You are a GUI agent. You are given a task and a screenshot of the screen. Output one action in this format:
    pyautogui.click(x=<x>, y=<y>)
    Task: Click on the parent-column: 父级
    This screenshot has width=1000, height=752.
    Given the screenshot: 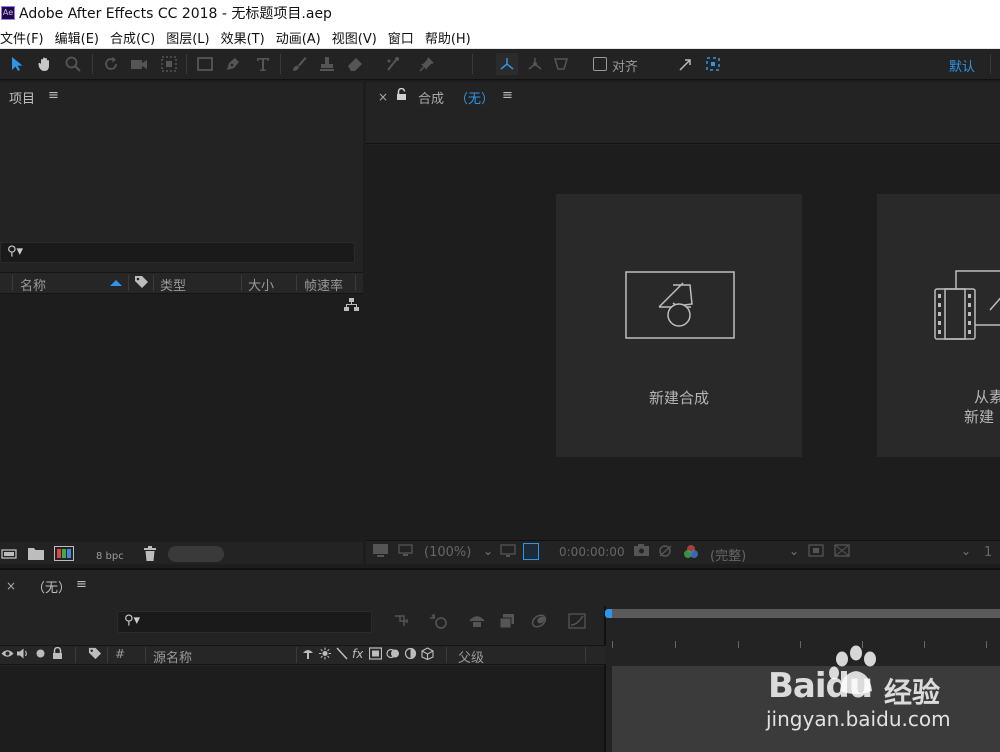 What is the action you would take?
    pyautogui.click(x=471, y=656)
    